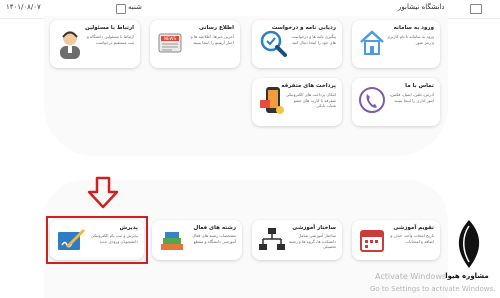 Image resolution: width=500 pixels, height=298 pixels. What do you see at coordinates (372, 241) in the screenshot?
I see `calendar-icon` at bounding box center [372, 241].